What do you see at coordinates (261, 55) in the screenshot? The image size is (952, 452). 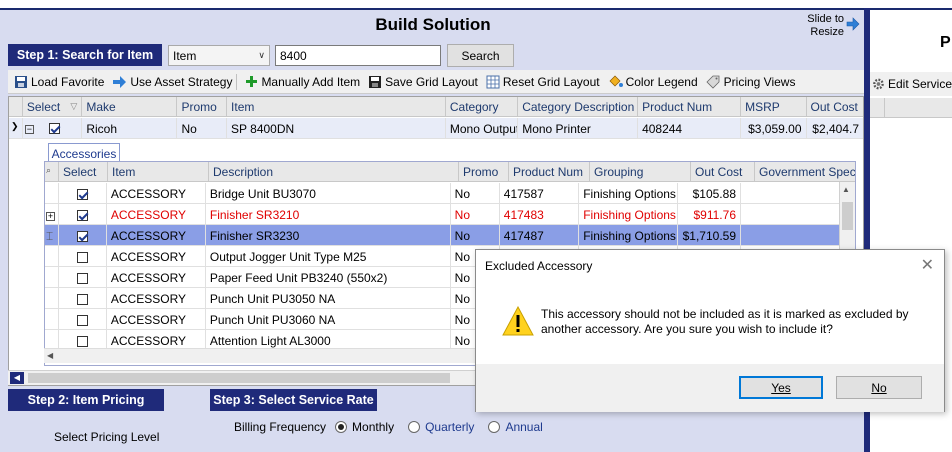 I see `chevron-down-icon: ∨` at bounding box center [261, 55].